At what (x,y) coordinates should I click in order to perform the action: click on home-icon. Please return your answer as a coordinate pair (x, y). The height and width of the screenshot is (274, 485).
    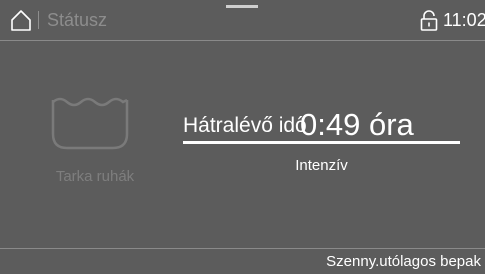
    Looking at the image, I should click on (21, 20).